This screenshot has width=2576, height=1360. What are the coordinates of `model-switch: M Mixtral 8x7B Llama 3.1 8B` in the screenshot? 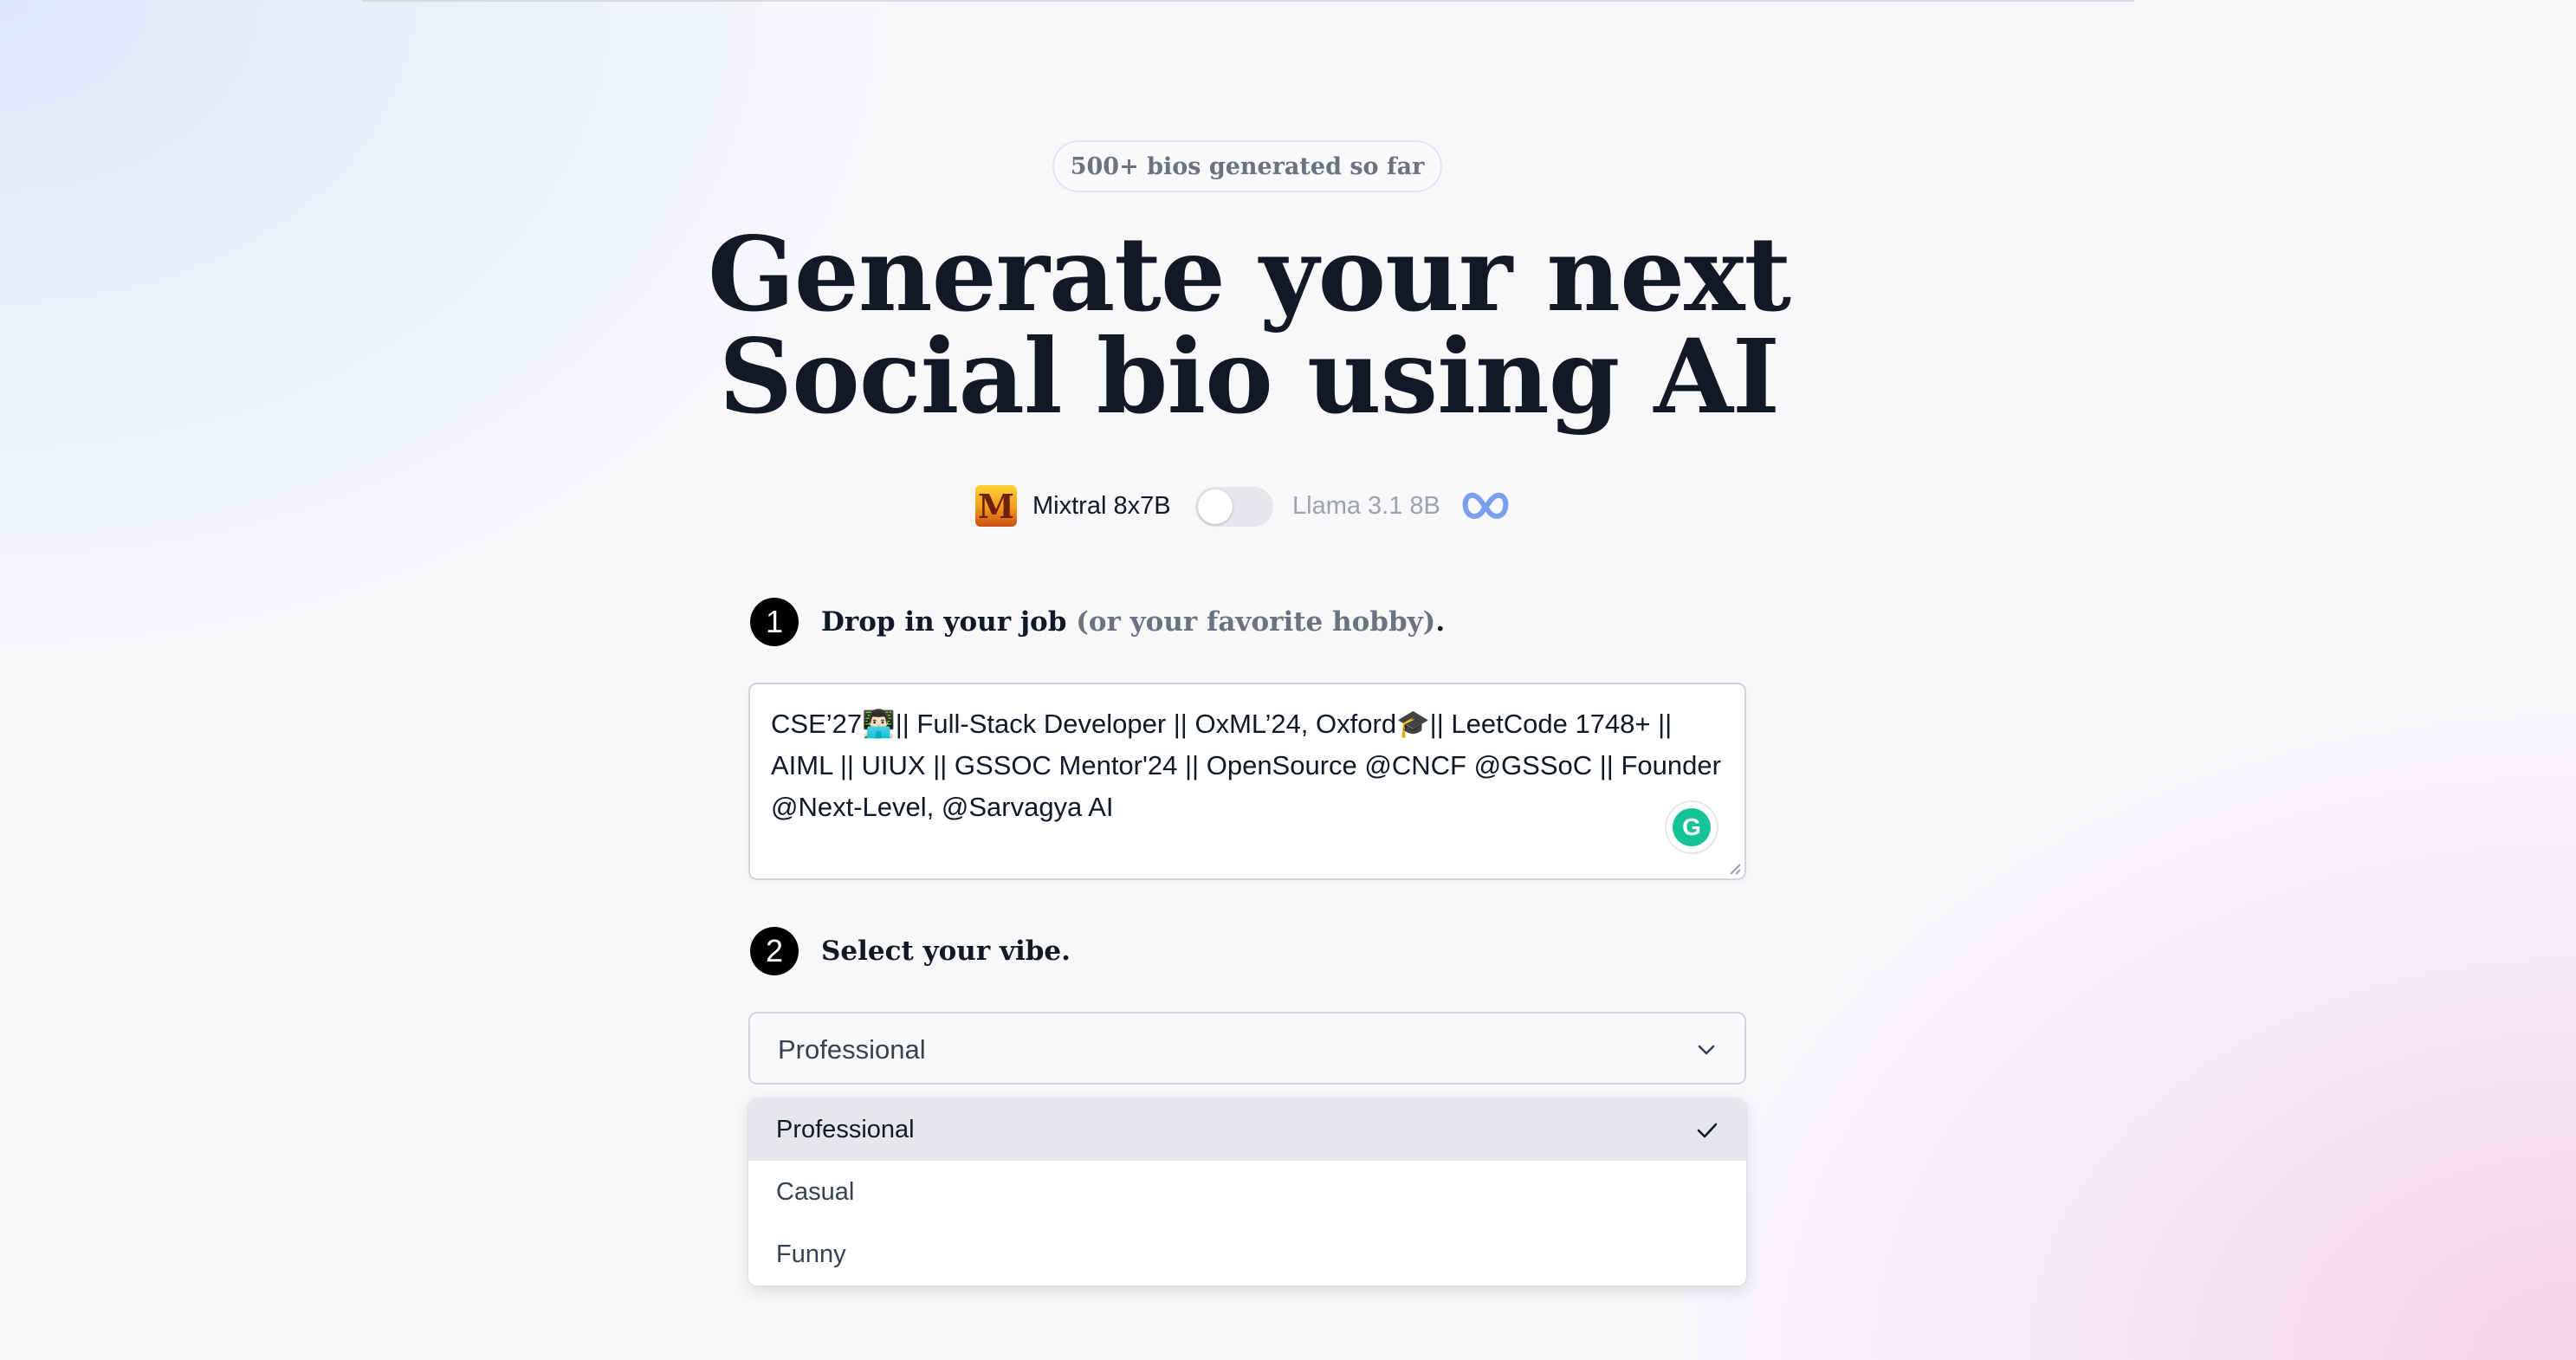 It's located at (1252, 506).